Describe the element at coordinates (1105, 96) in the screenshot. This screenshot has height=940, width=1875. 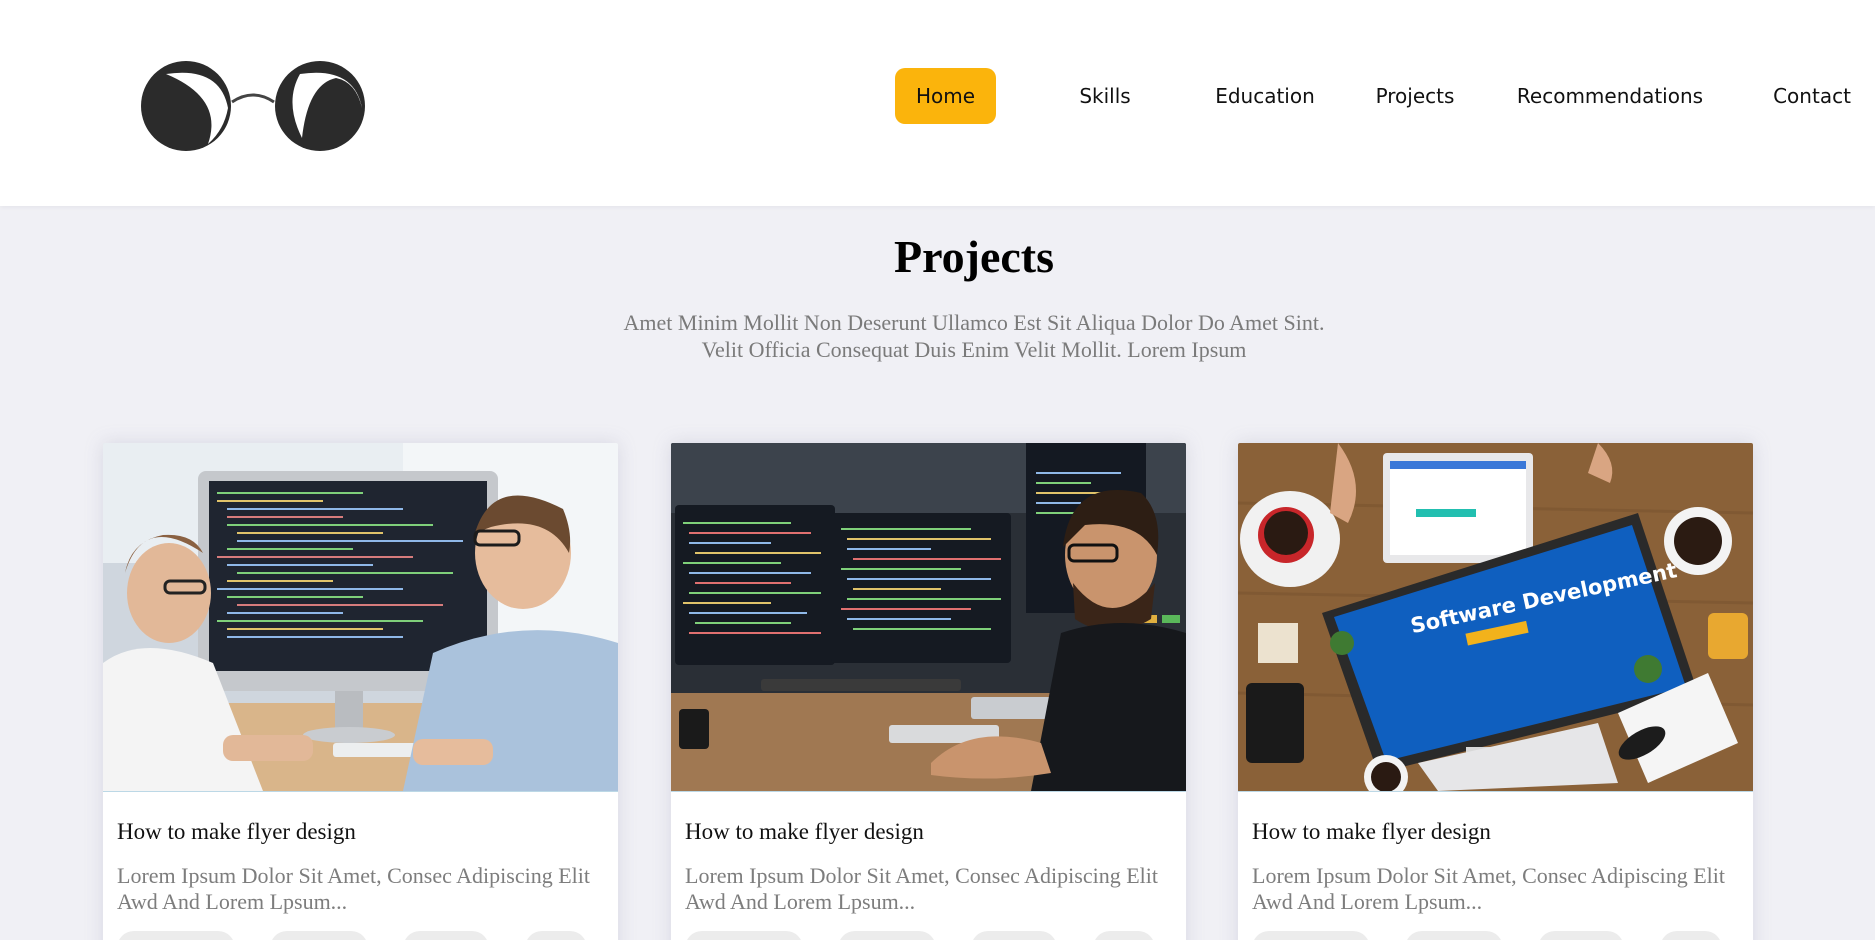
I see `nav-skills: Skills` at that location.